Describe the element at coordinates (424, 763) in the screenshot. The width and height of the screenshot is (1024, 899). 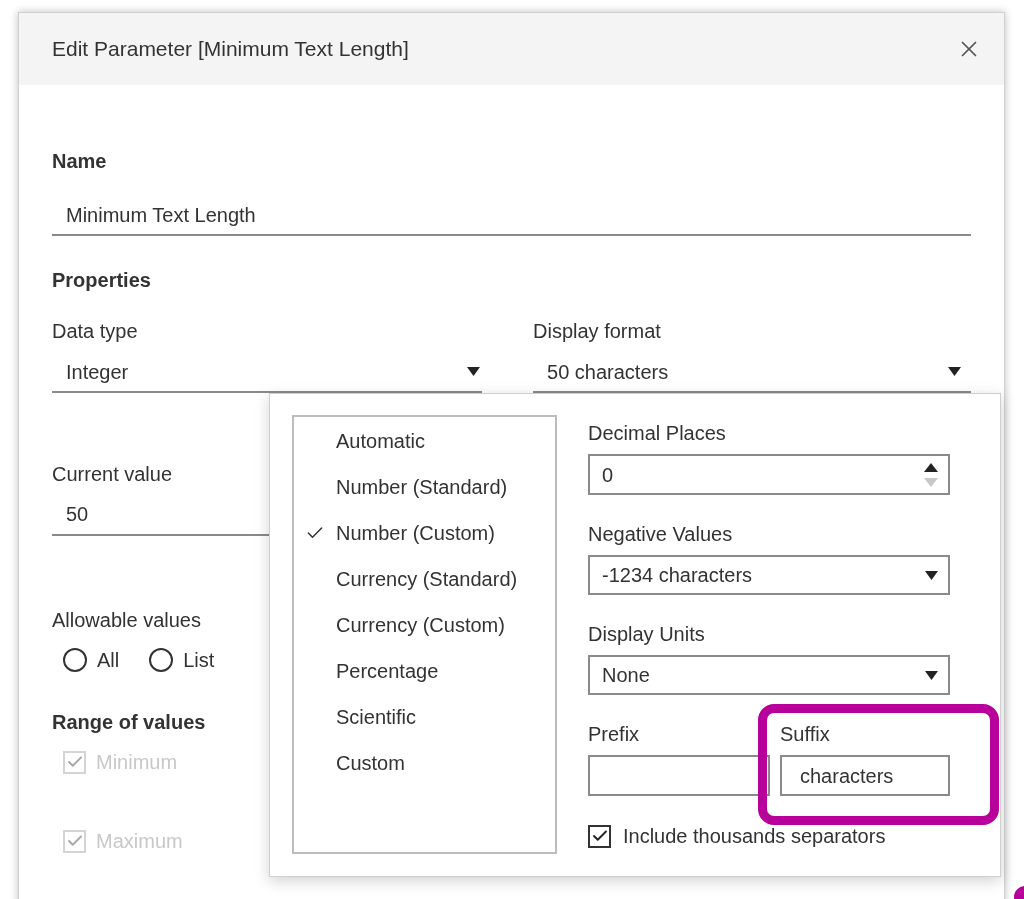
I see `format-option: Custom` at that location.